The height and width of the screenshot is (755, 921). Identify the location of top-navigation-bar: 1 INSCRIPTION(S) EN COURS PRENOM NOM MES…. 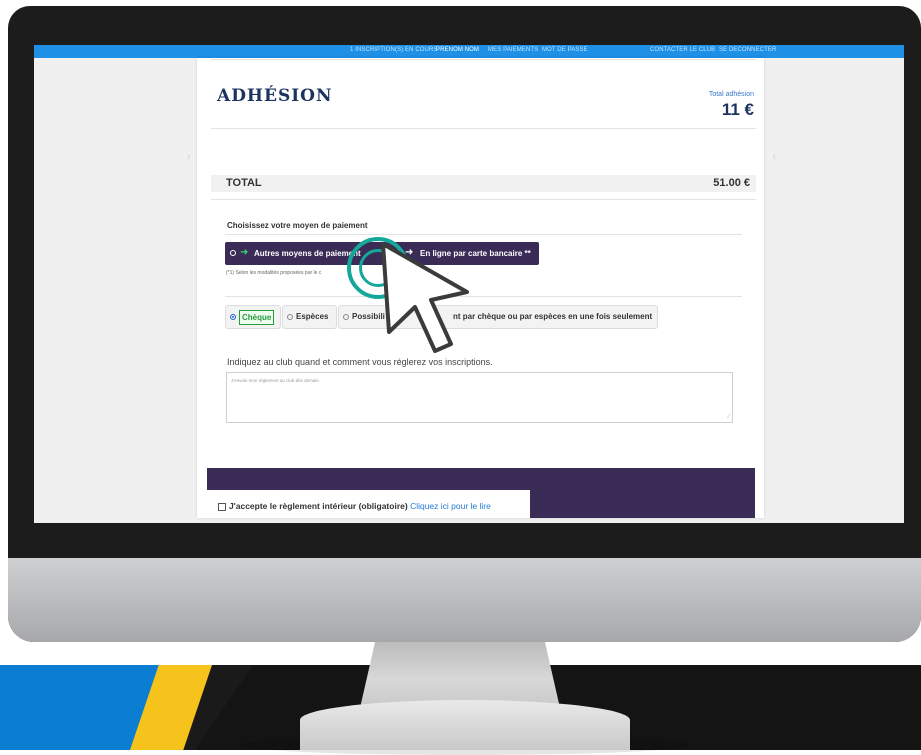
(469, 51).